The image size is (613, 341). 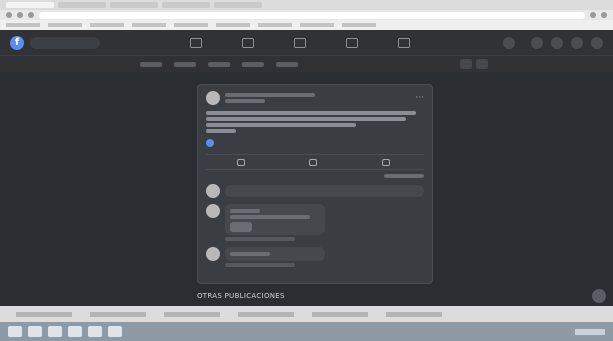 I want to click on system-clock, so click(x=590, y=331).